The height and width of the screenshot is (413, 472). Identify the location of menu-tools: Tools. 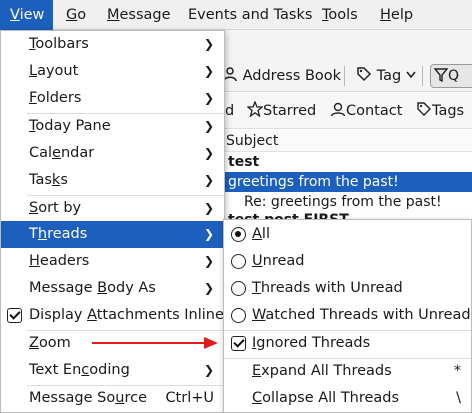
(340, 15).